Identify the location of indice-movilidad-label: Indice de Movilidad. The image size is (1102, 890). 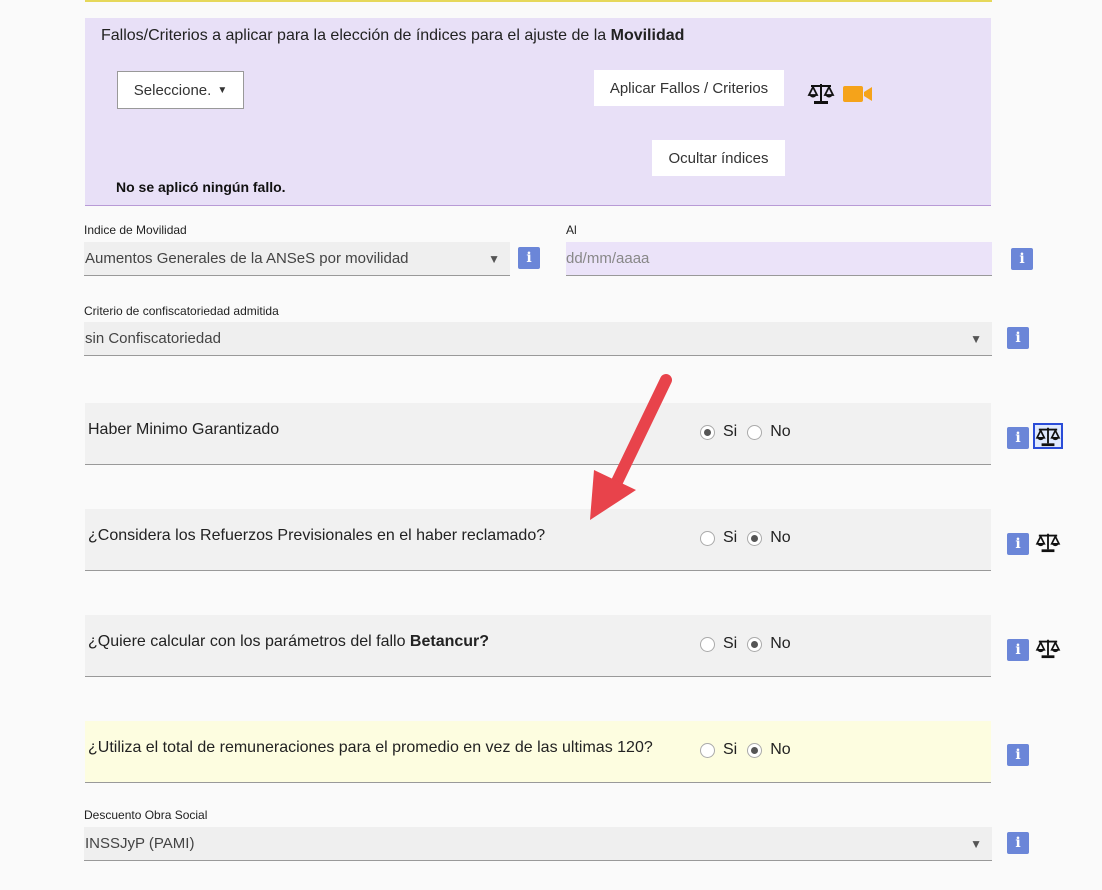
(135, 230).